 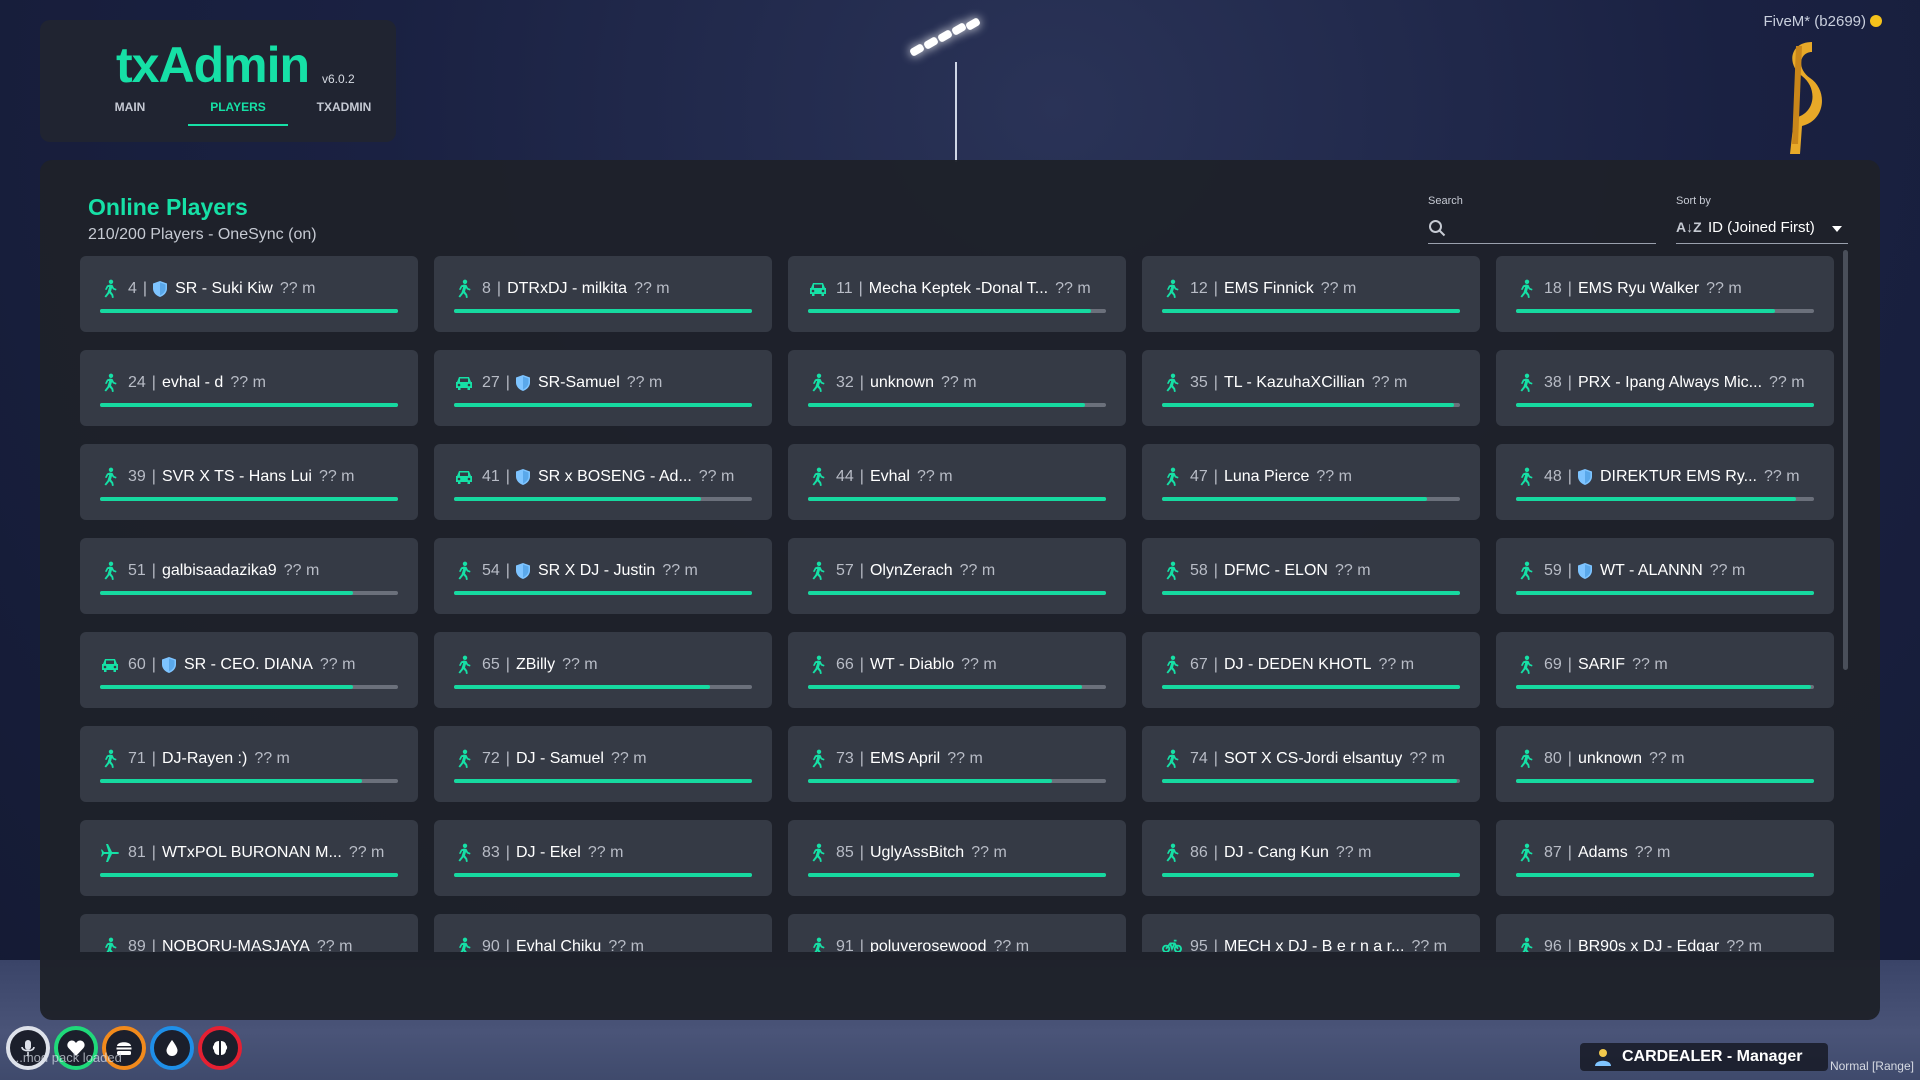 I want to click on player-card: 73 | EMS April ?? m, so click(x=957, y=764).